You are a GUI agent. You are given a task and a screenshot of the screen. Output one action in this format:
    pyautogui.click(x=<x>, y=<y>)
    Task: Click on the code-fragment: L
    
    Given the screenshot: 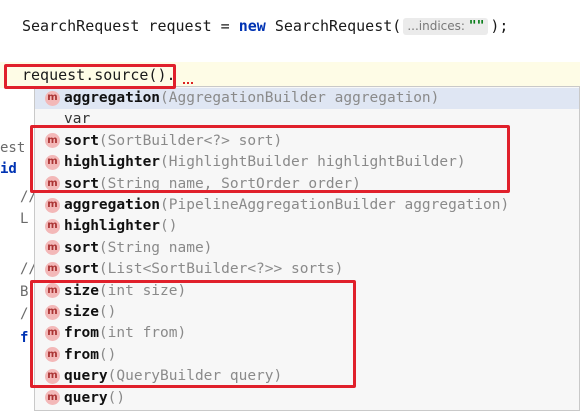 What is the action you would take?
    pyautogui.click(x=24, y=219)
    